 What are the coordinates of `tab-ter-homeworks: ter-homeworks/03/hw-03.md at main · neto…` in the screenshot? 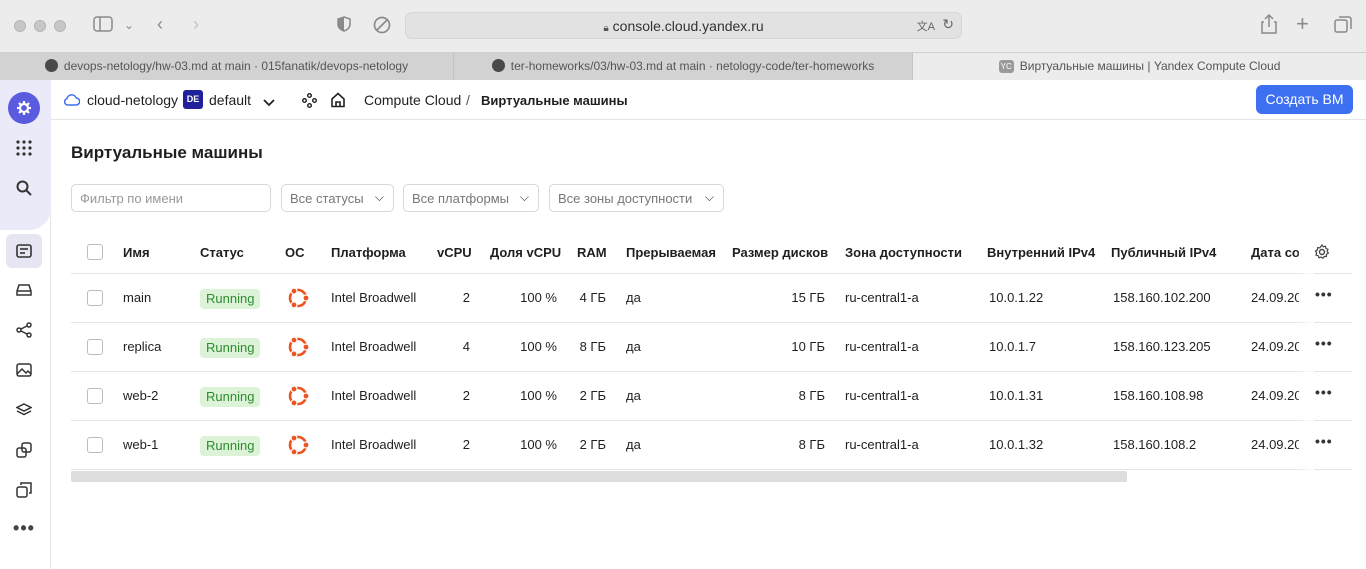 It's located at (683, 66).